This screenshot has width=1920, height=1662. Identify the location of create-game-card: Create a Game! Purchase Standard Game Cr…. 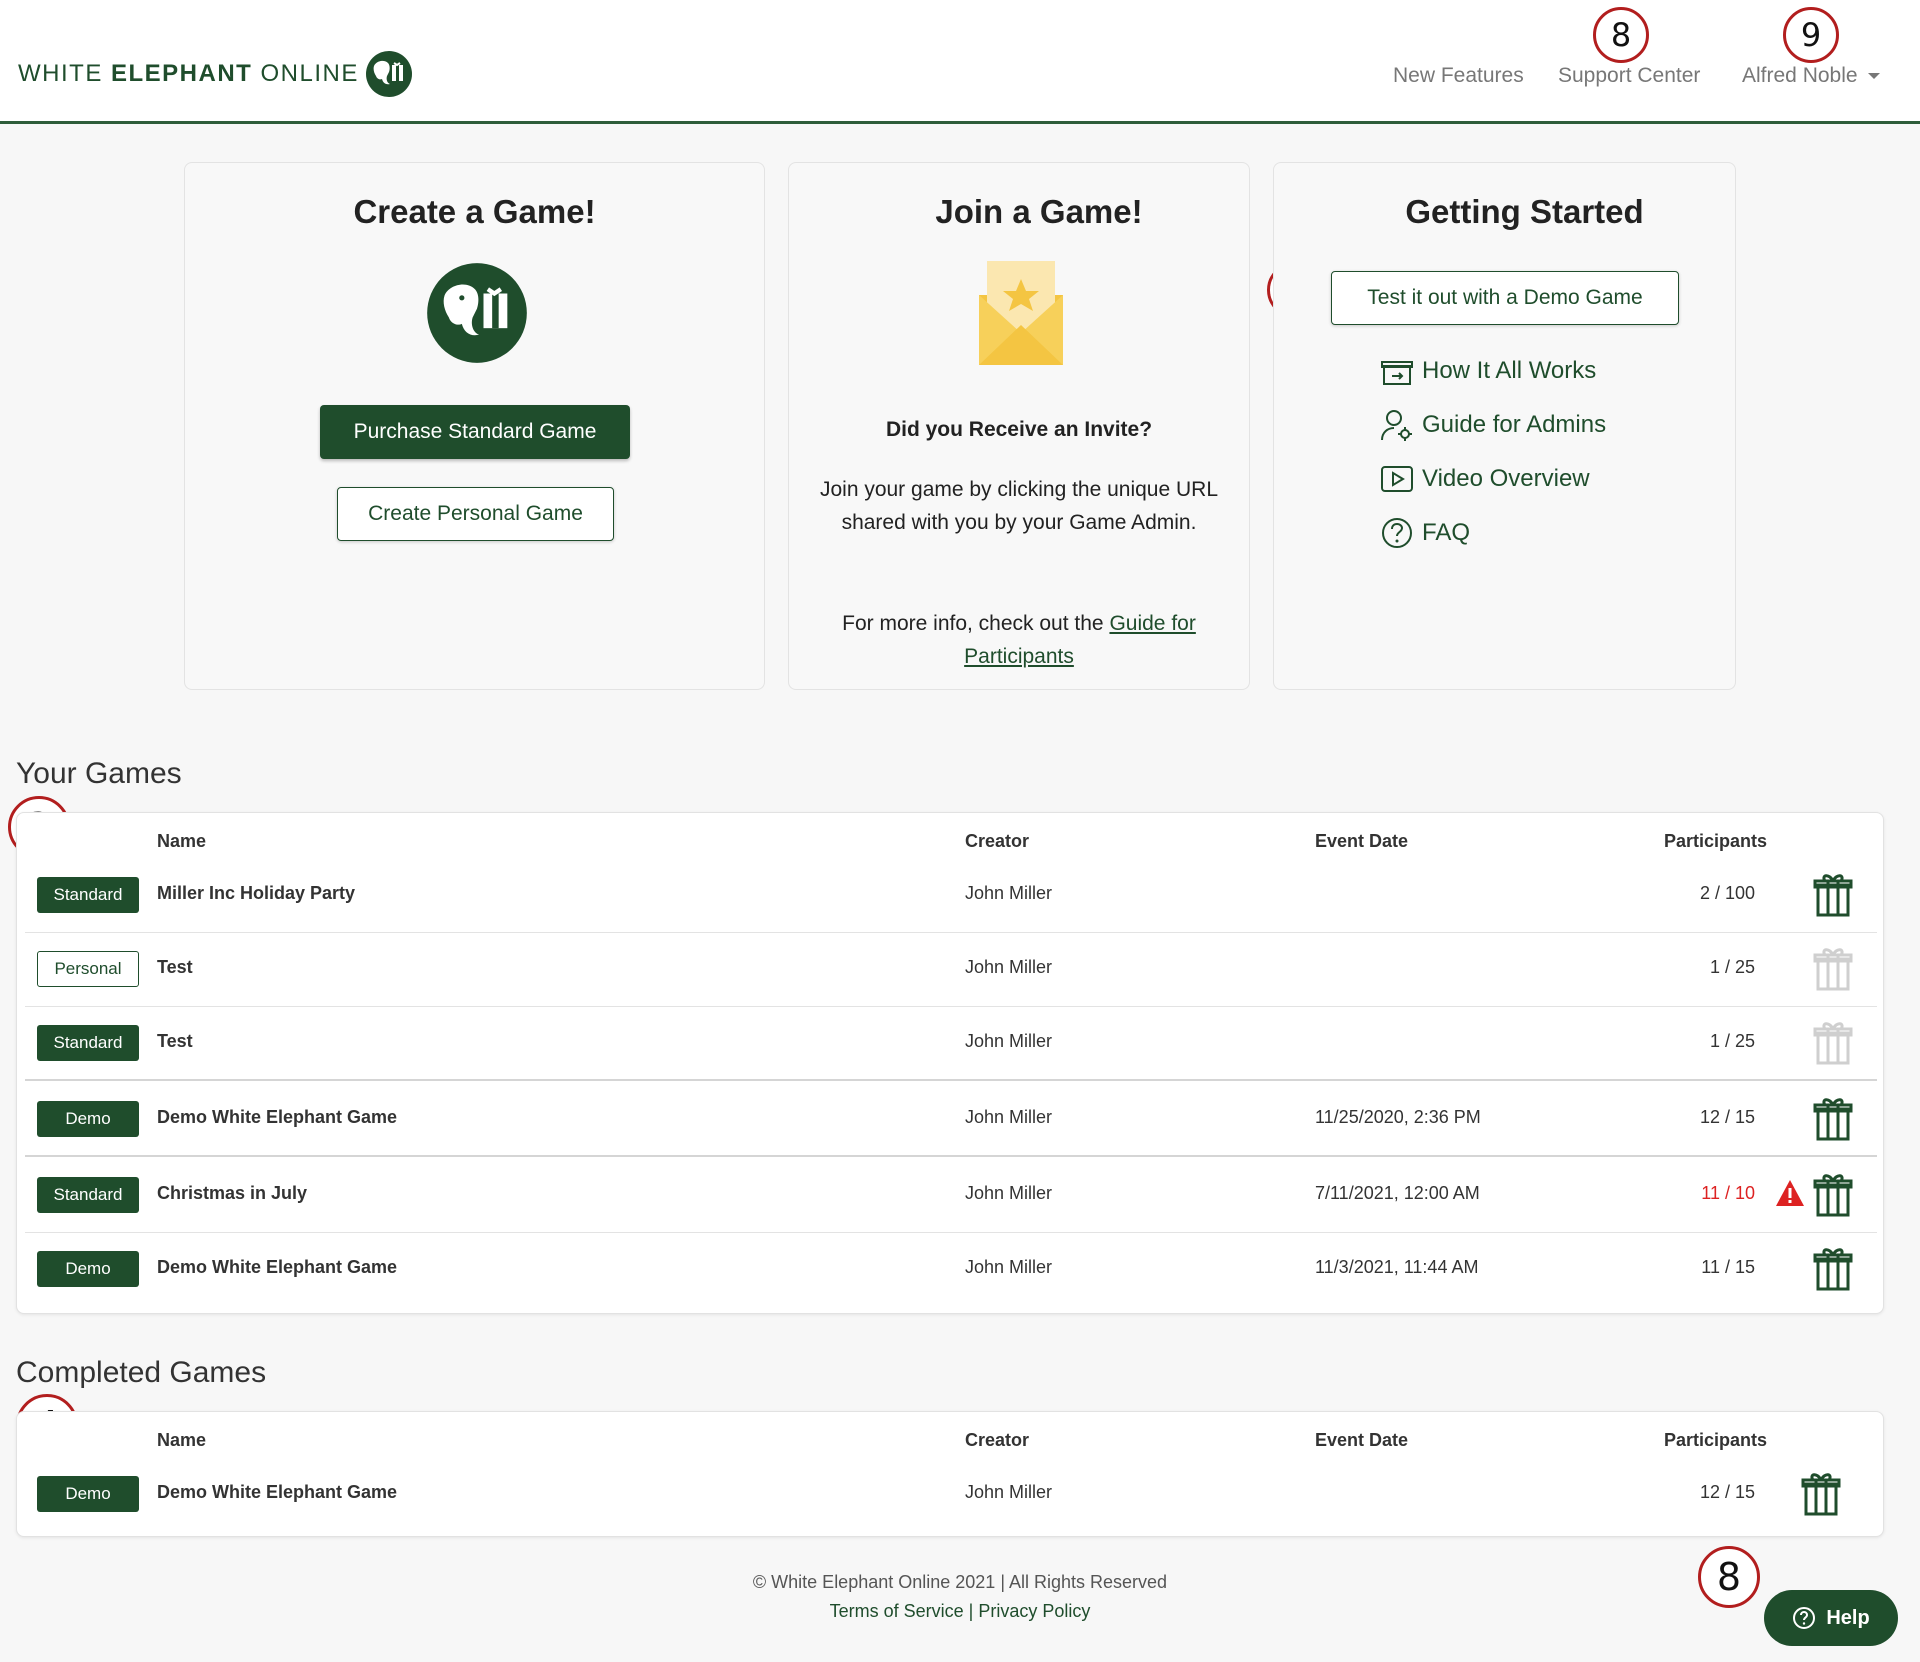
(474, 426).